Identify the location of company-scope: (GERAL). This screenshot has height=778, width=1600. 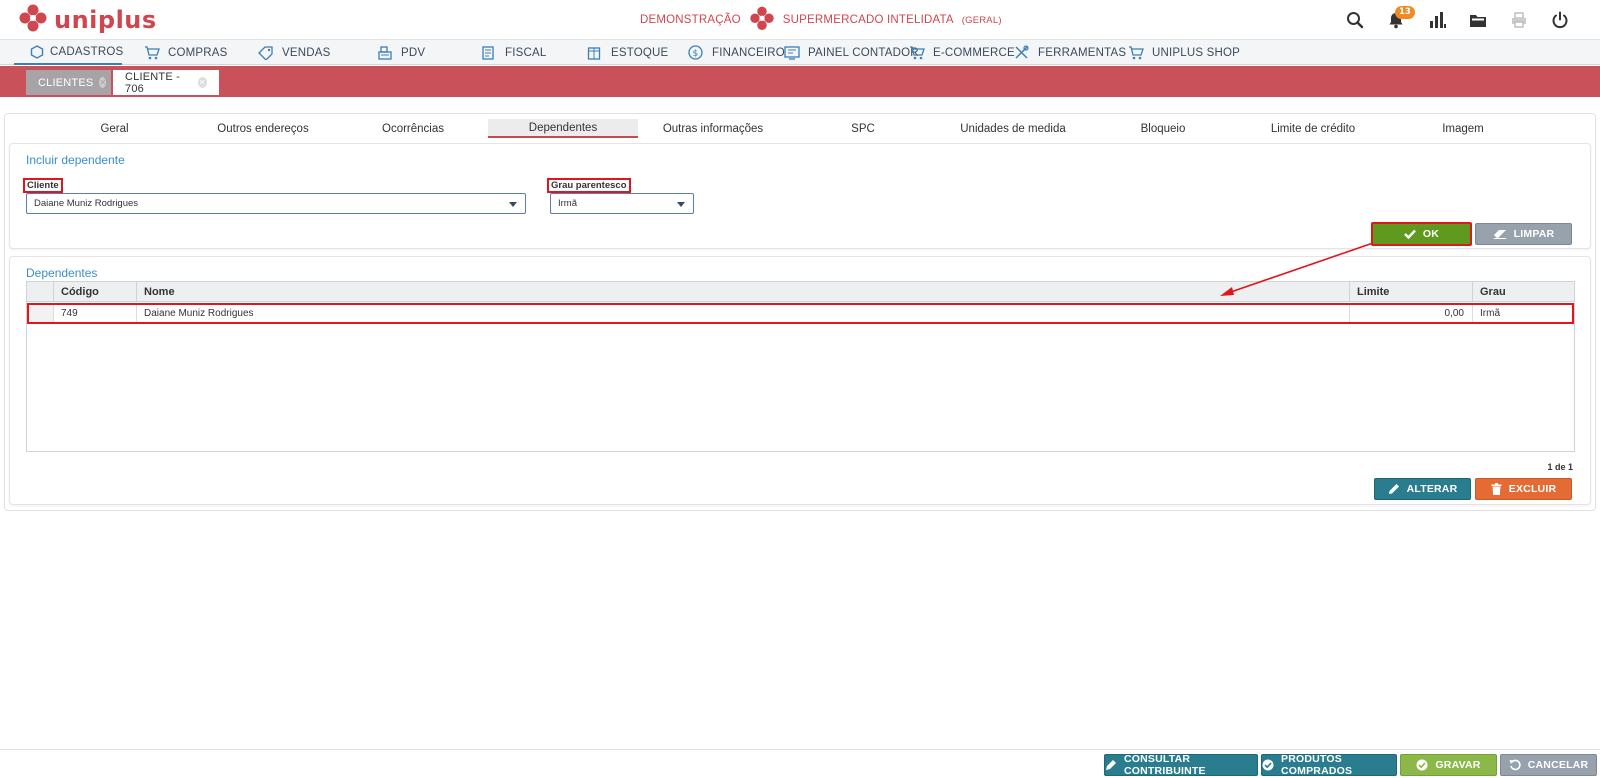
(981, 20).